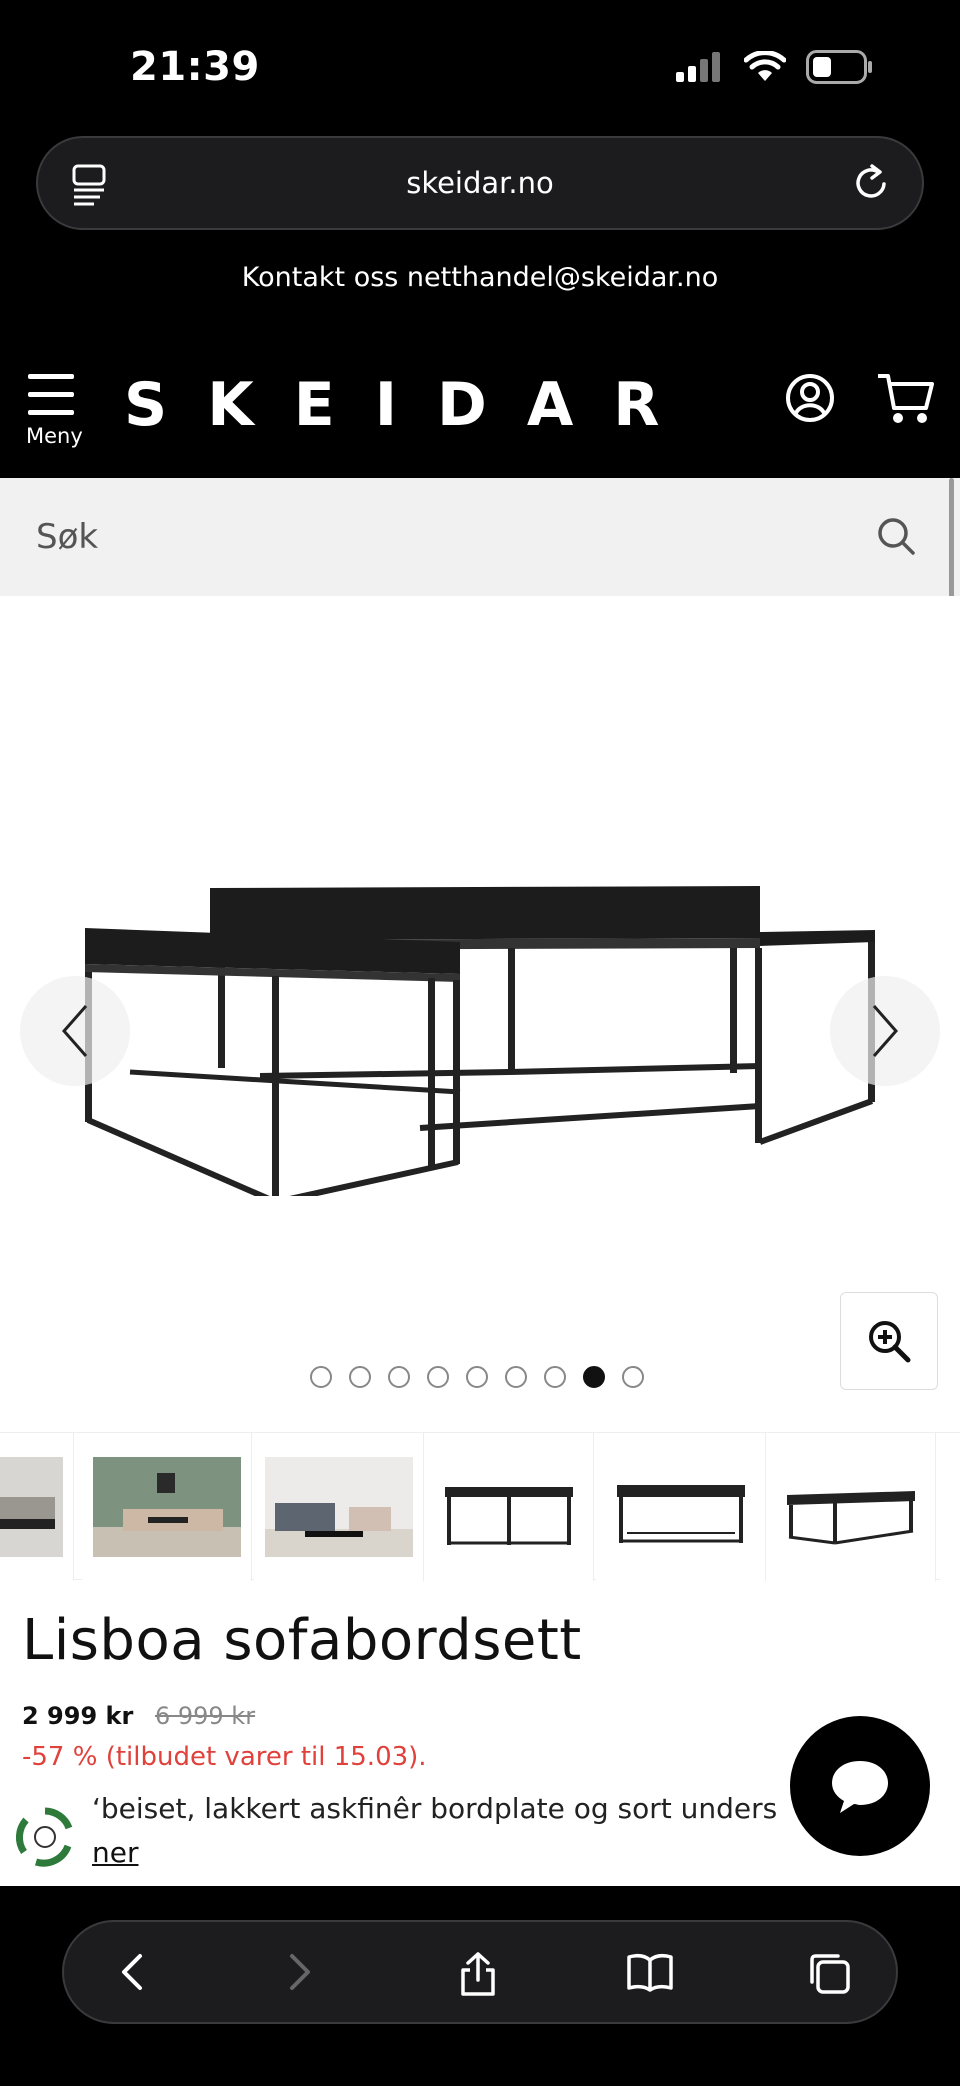 Image resolution: width=960 pixels, height=2086 pixels. I want to click on gallery-next-button, so click(885, 1031).